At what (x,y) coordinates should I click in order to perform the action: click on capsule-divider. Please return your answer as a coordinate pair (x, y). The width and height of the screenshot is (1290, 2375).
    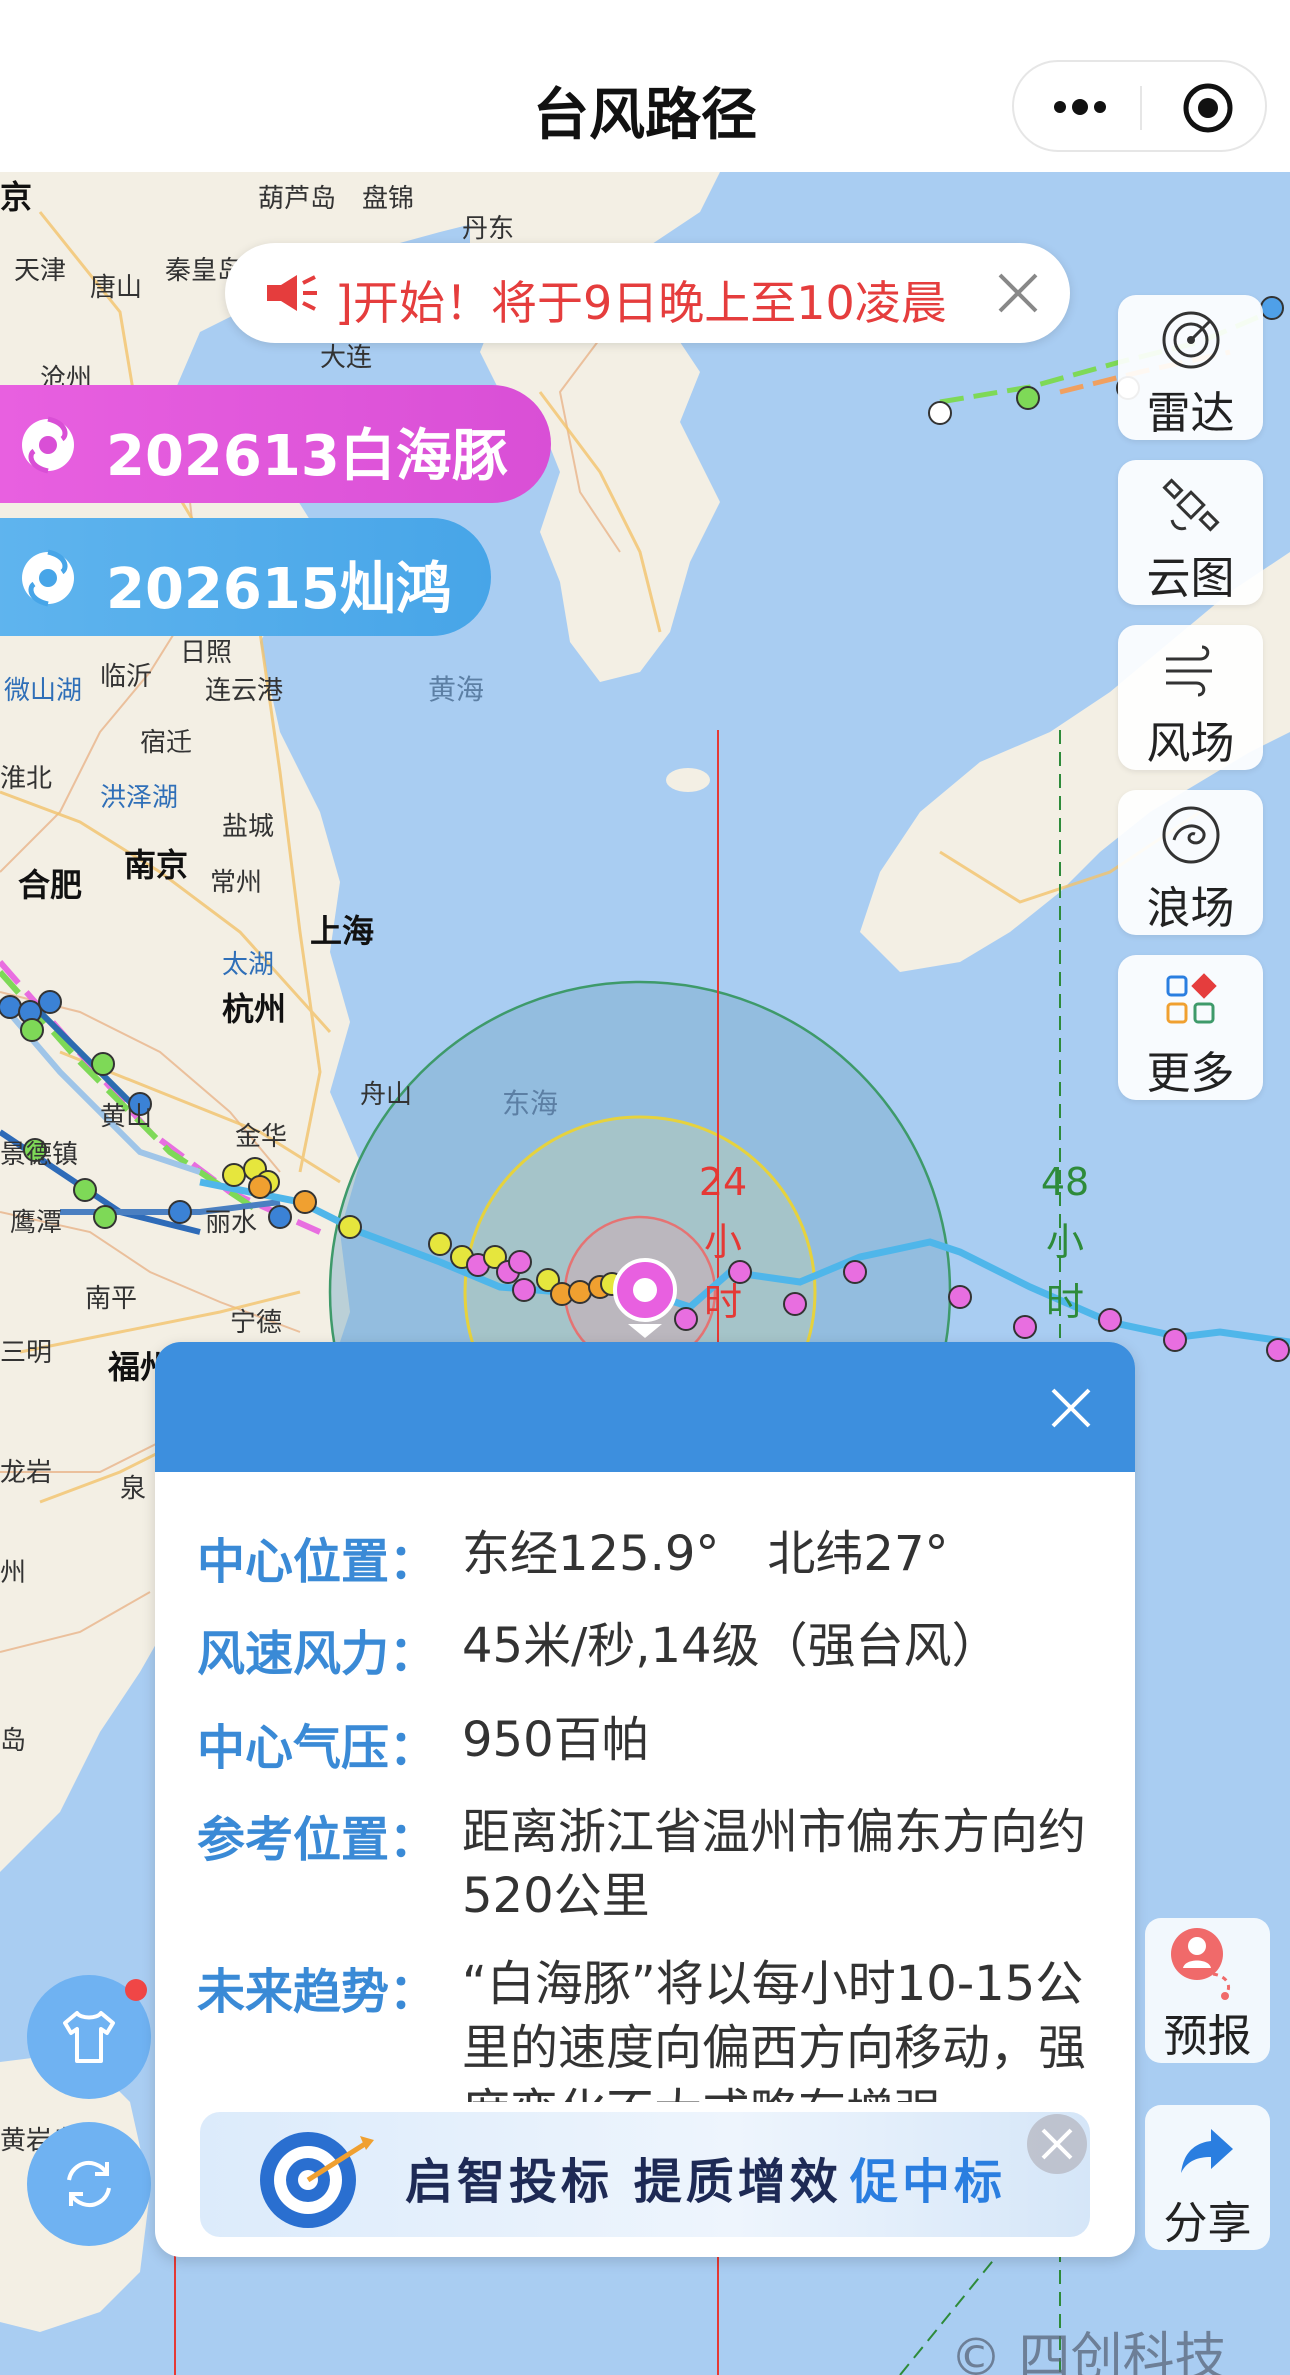
    Looking at the image, I should click on (1141, 108).